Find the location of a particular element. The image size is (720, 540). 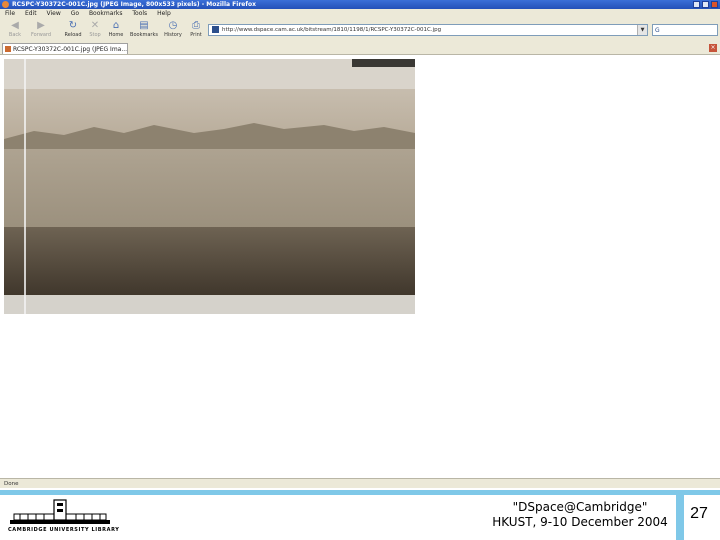

history-label: History is located at coordinates (173, 35).